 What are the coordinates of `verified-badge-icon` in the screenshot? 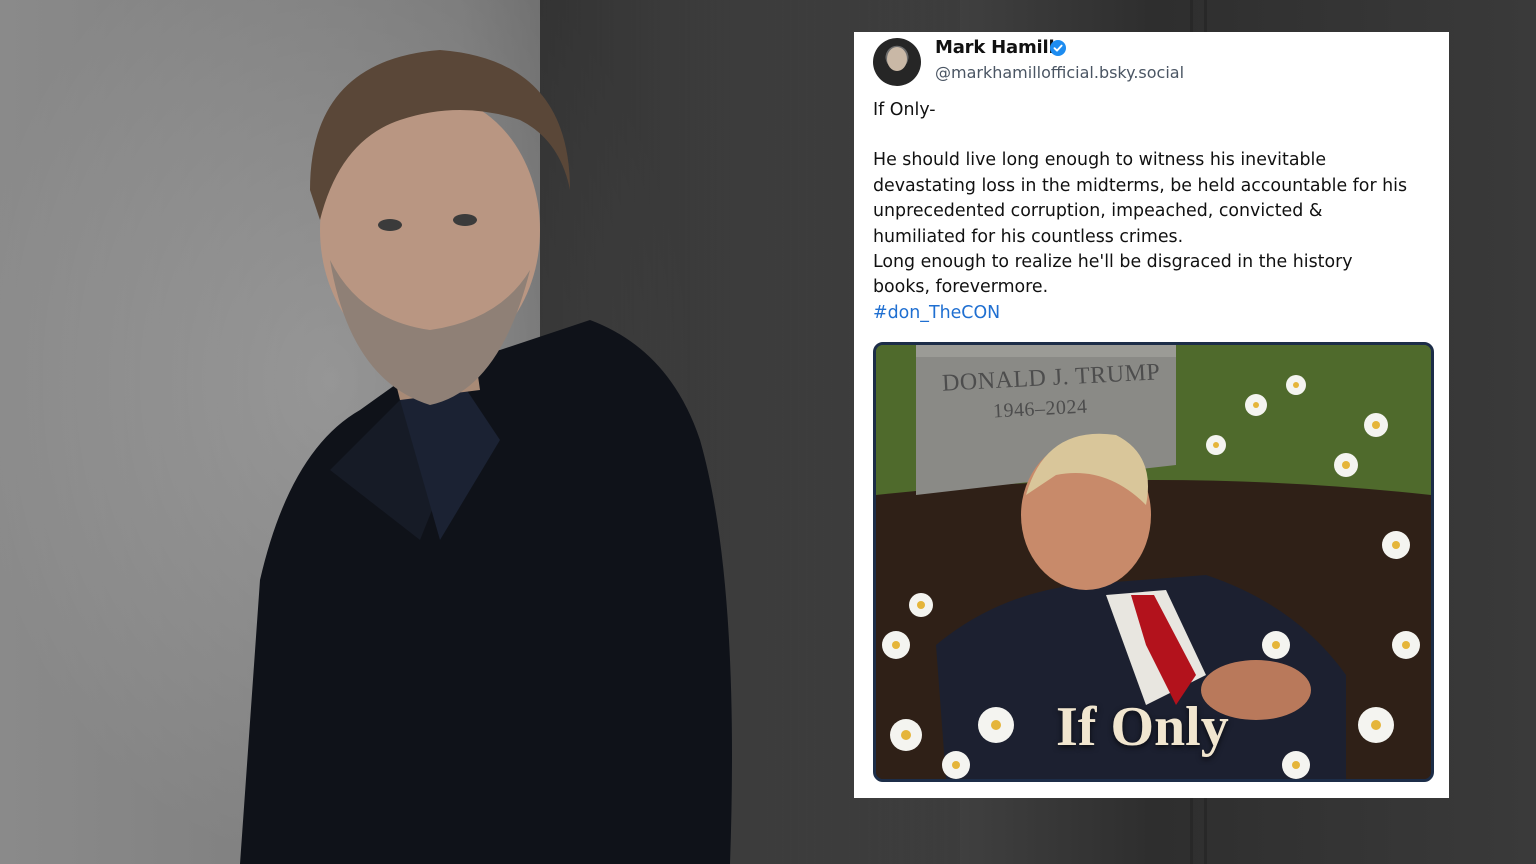 It's located at (1058, 48).